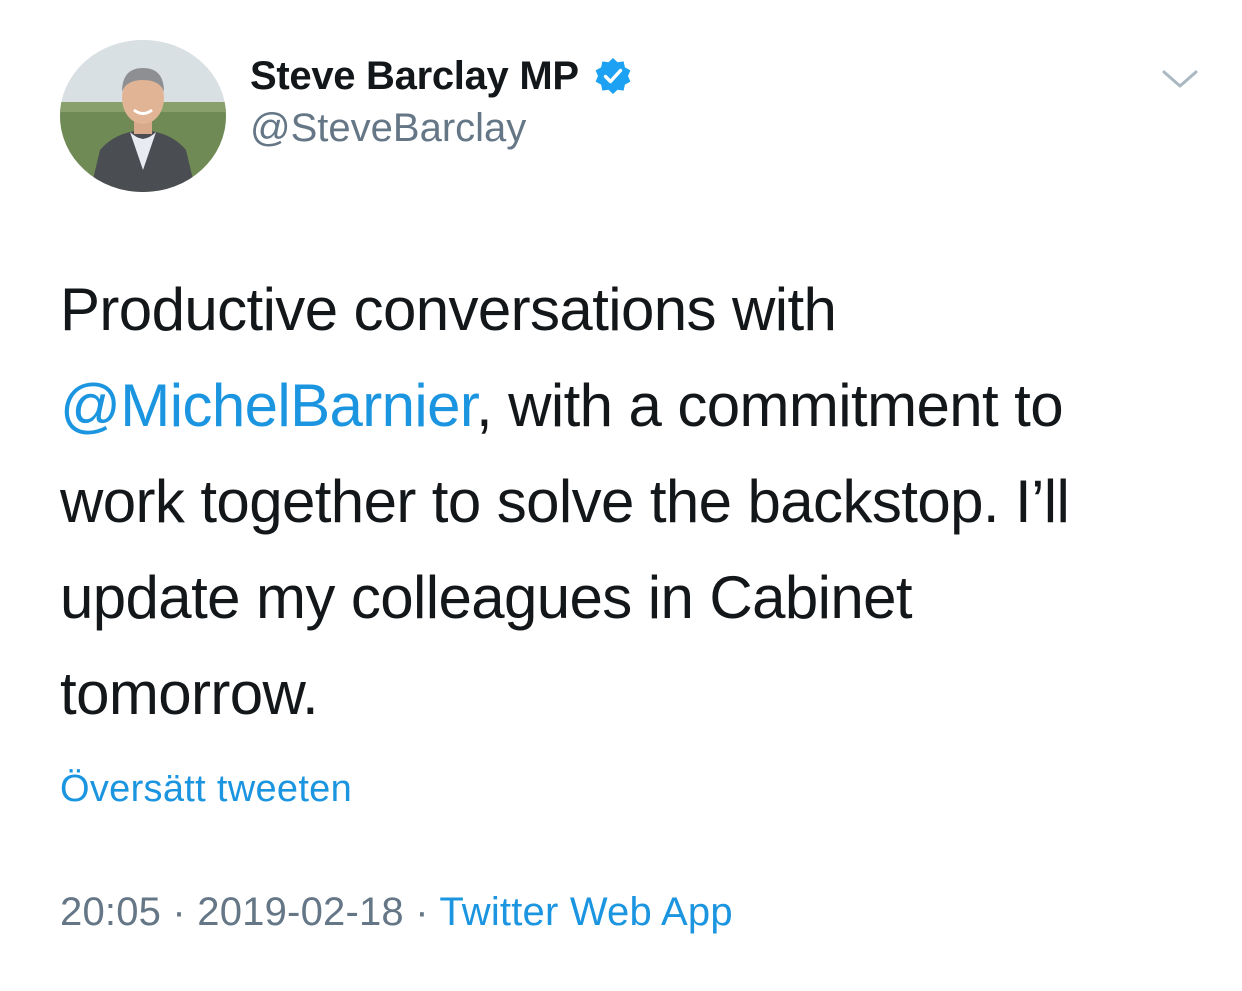 The height and width of the screenshot is (991, 1242). I want to click on tweet-meta: 20:05 · 2019-02-18 · Twitter Web App, so click(396, 912).